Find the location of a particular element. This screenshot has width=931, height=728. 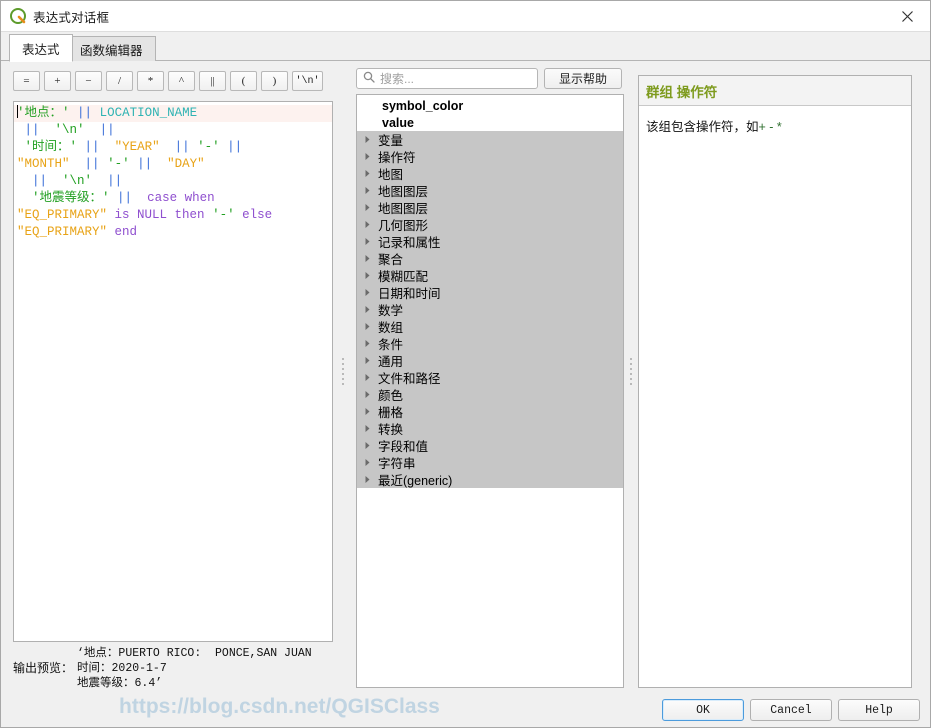

tab-expression: 表达式 is located at coordinates (41, 48).